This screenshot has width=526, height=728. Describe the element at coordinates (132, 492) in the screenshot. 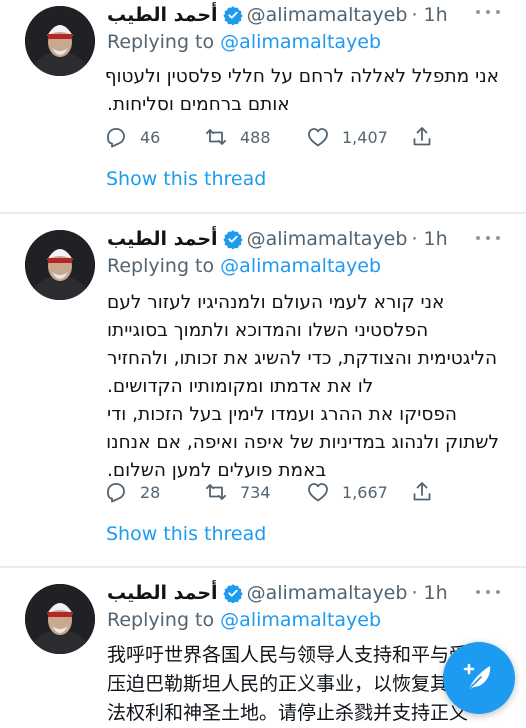

I see `reply-button: 28` at that location.